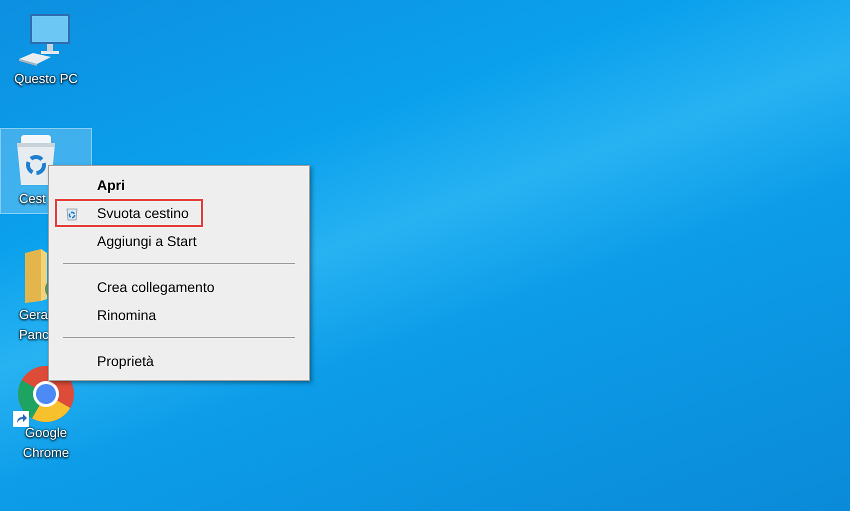  Describe the element at coordinates (112, 315) in the screenshot. I see `menu-item: Rinomina` at that location.